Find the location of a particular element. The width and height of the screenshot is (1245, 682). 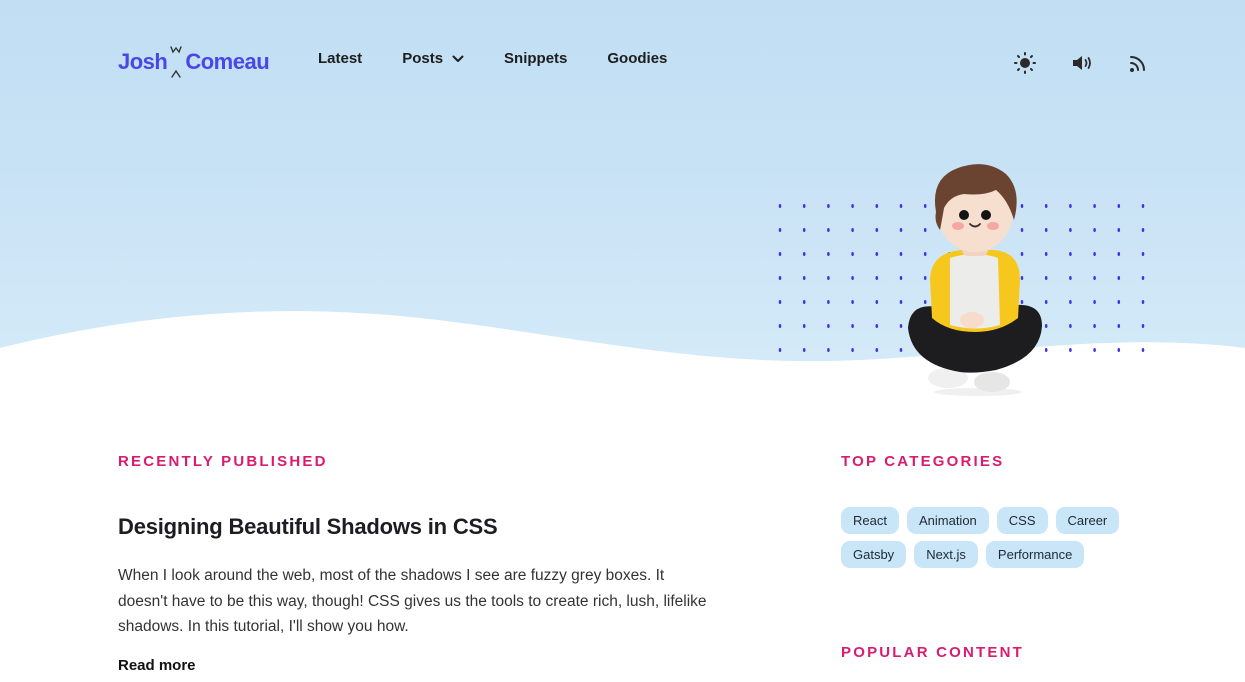

nav-latest-label: Latest is located at coordinates (340, 58).